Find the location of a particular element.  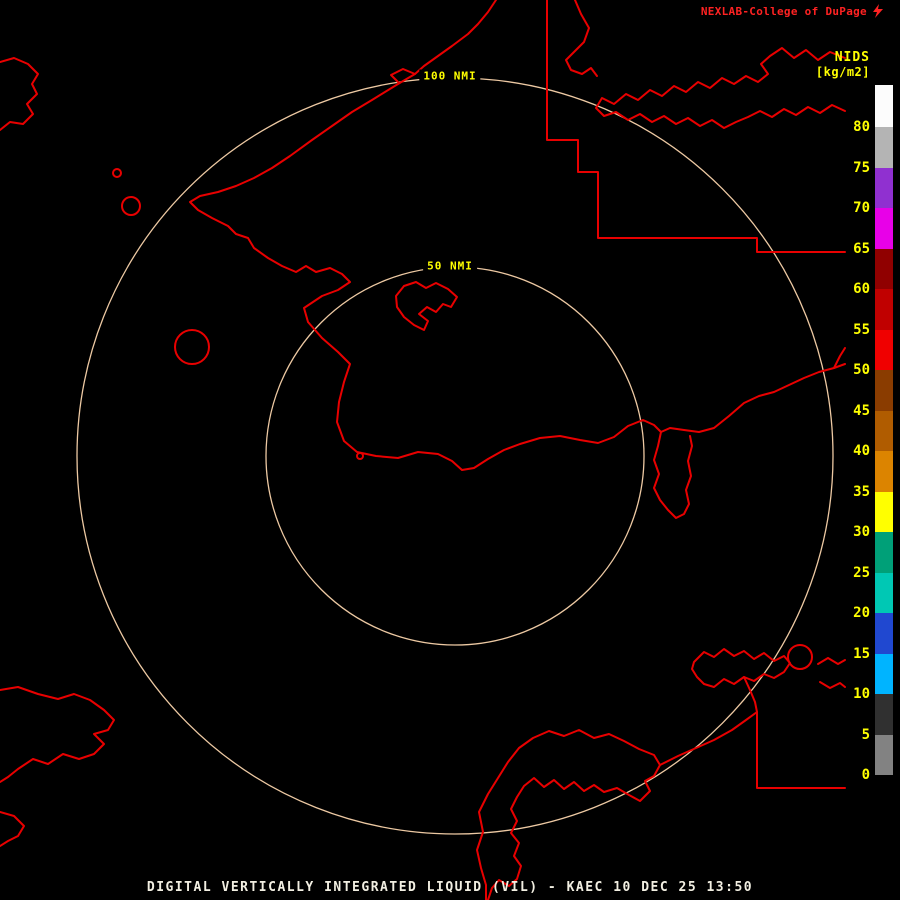

colorbar-segment-80+ is located at coordinates (884, 106).